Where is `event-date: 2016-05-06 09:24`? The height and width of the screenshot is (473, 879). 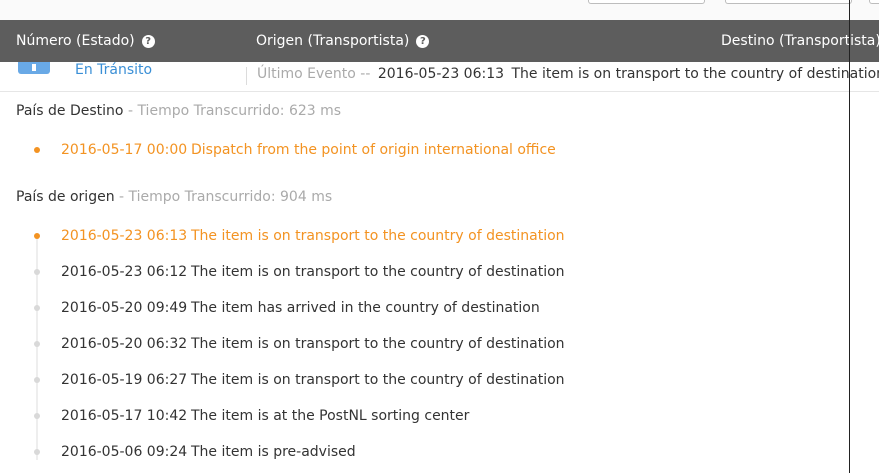 event-date: 2016-05-06 09:24 is located at coordinates (124, 452).